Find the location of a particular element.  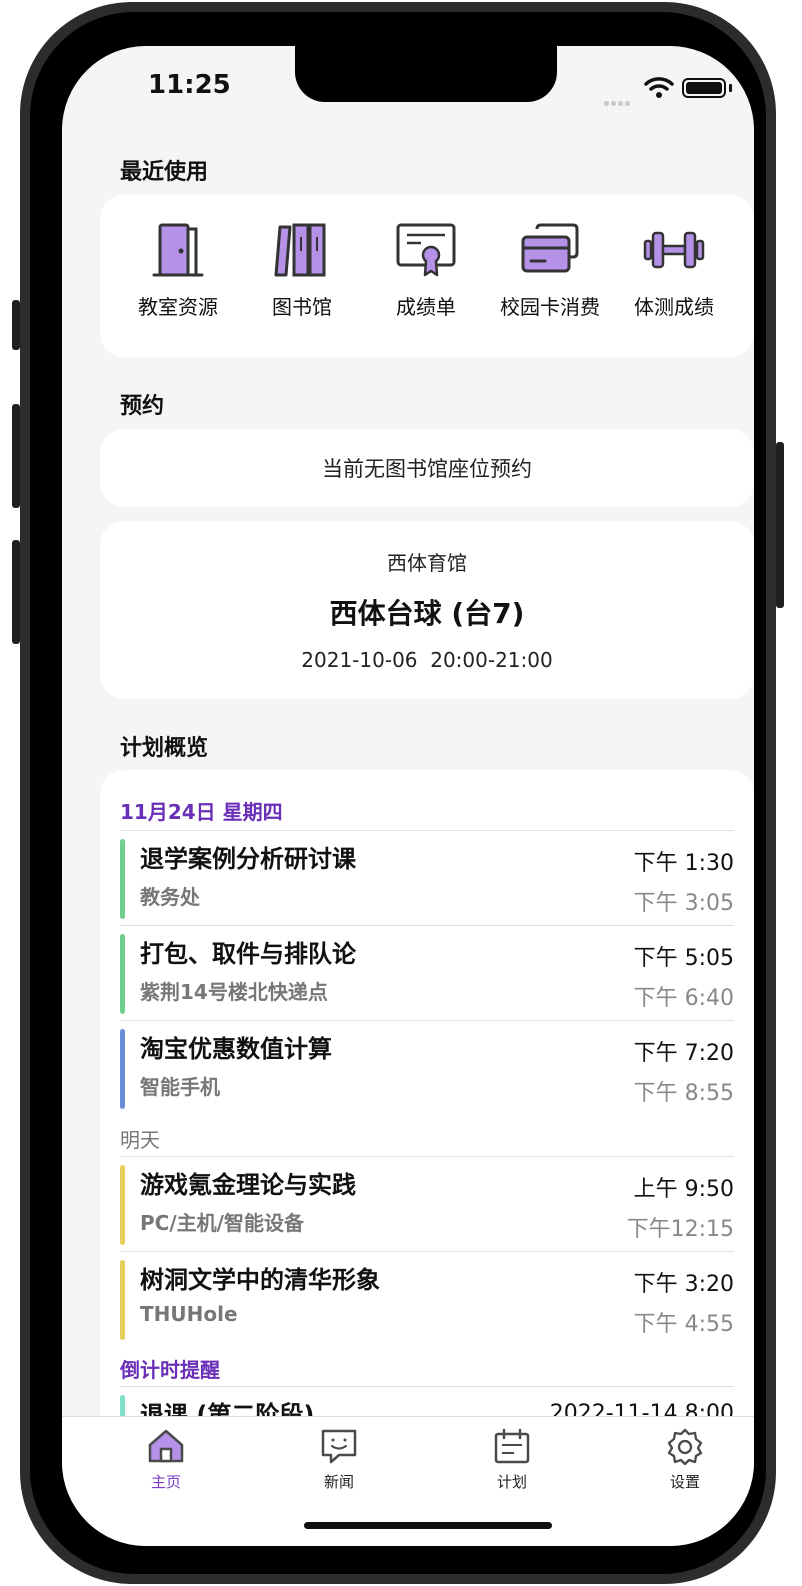

dumbbell-icon is located at coordinates (674, 250).